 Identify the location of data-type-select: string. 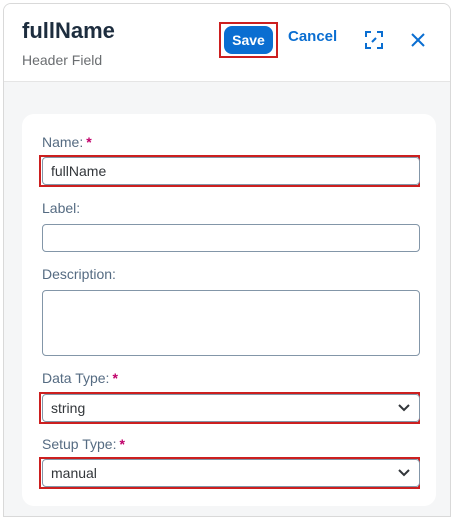
(231, 408).